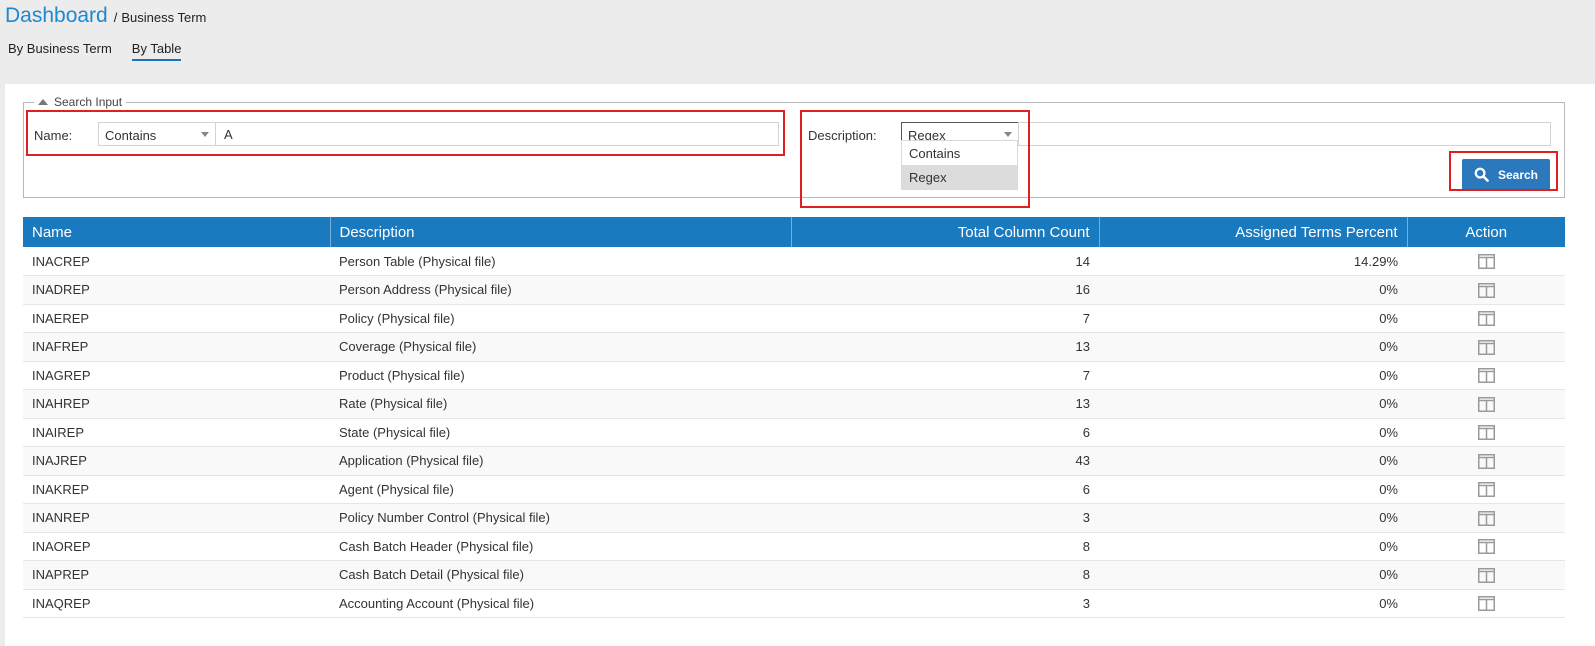 The height and width of the screenshot is (646, 1595). I want to click on cell-name: INAIREP, so click(176, 432).